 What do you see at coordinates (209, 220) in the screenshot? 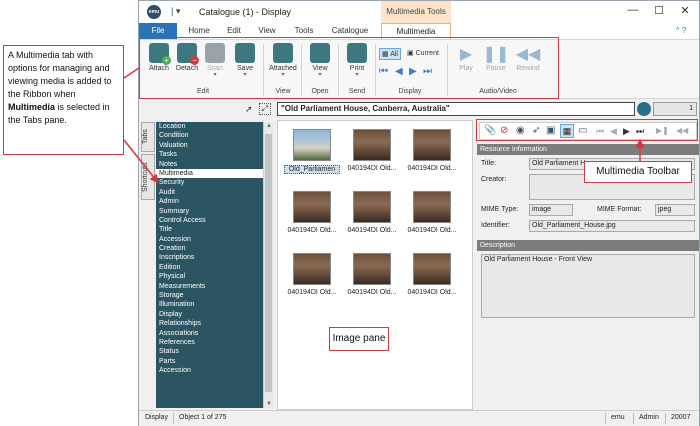
I see `tab-list-item: Control Access` at bounding box center [209, 220].